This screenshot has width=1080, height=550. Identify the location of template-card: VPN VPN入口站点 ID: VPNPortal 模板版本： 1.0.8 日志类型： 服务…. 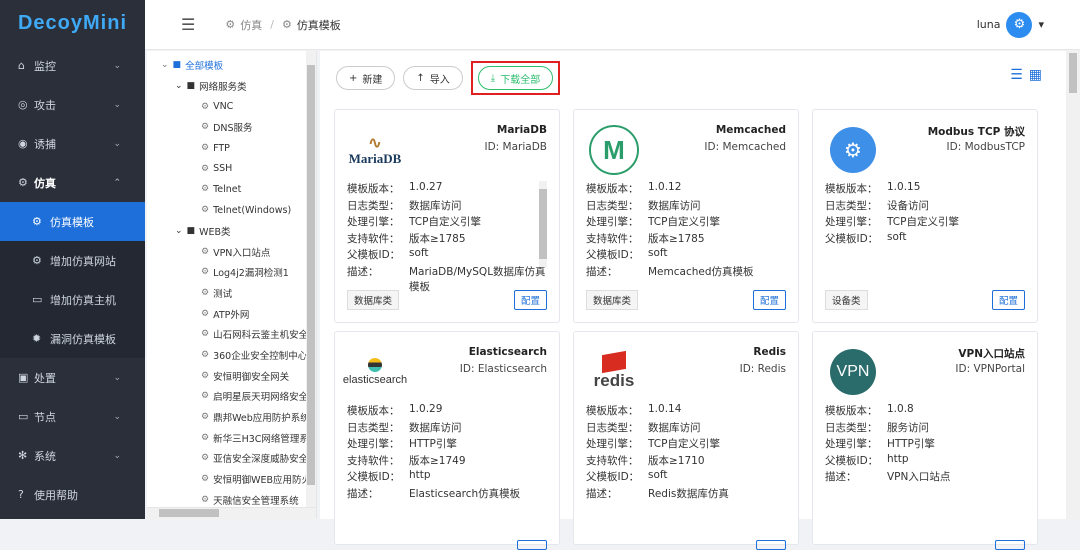
(925, 440).